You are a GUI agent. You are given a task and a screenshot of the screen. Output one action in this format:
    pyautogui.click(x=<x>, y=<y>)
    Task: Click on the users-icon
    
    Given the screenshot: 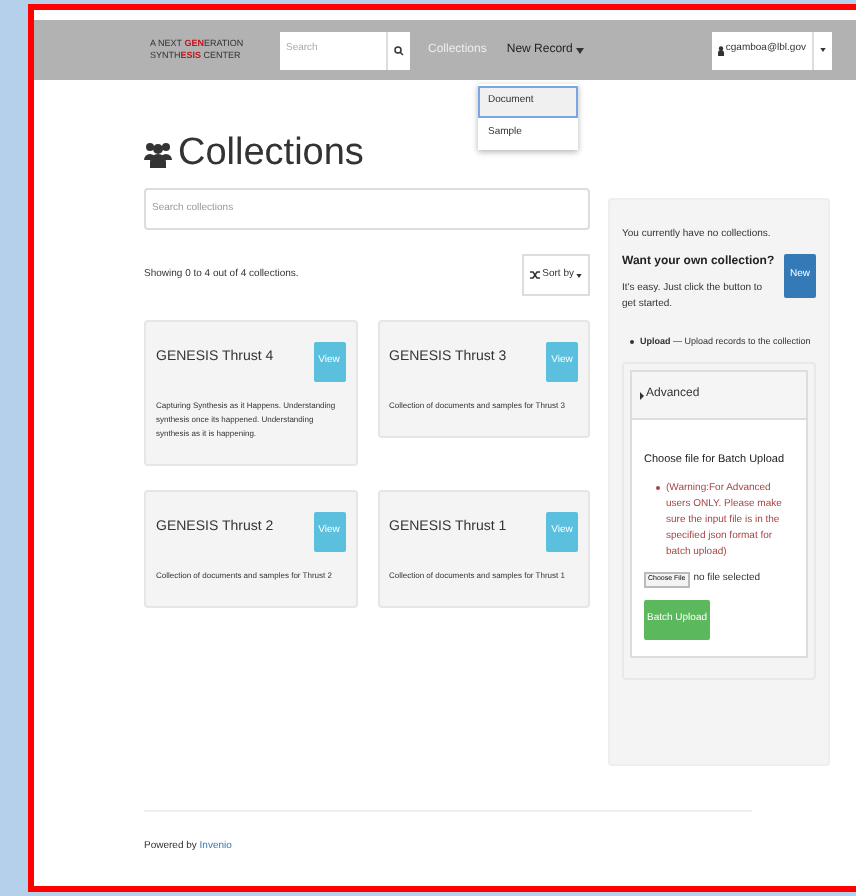 What is the action you would take?
    pyautogui.click(x=158, y=153)
    